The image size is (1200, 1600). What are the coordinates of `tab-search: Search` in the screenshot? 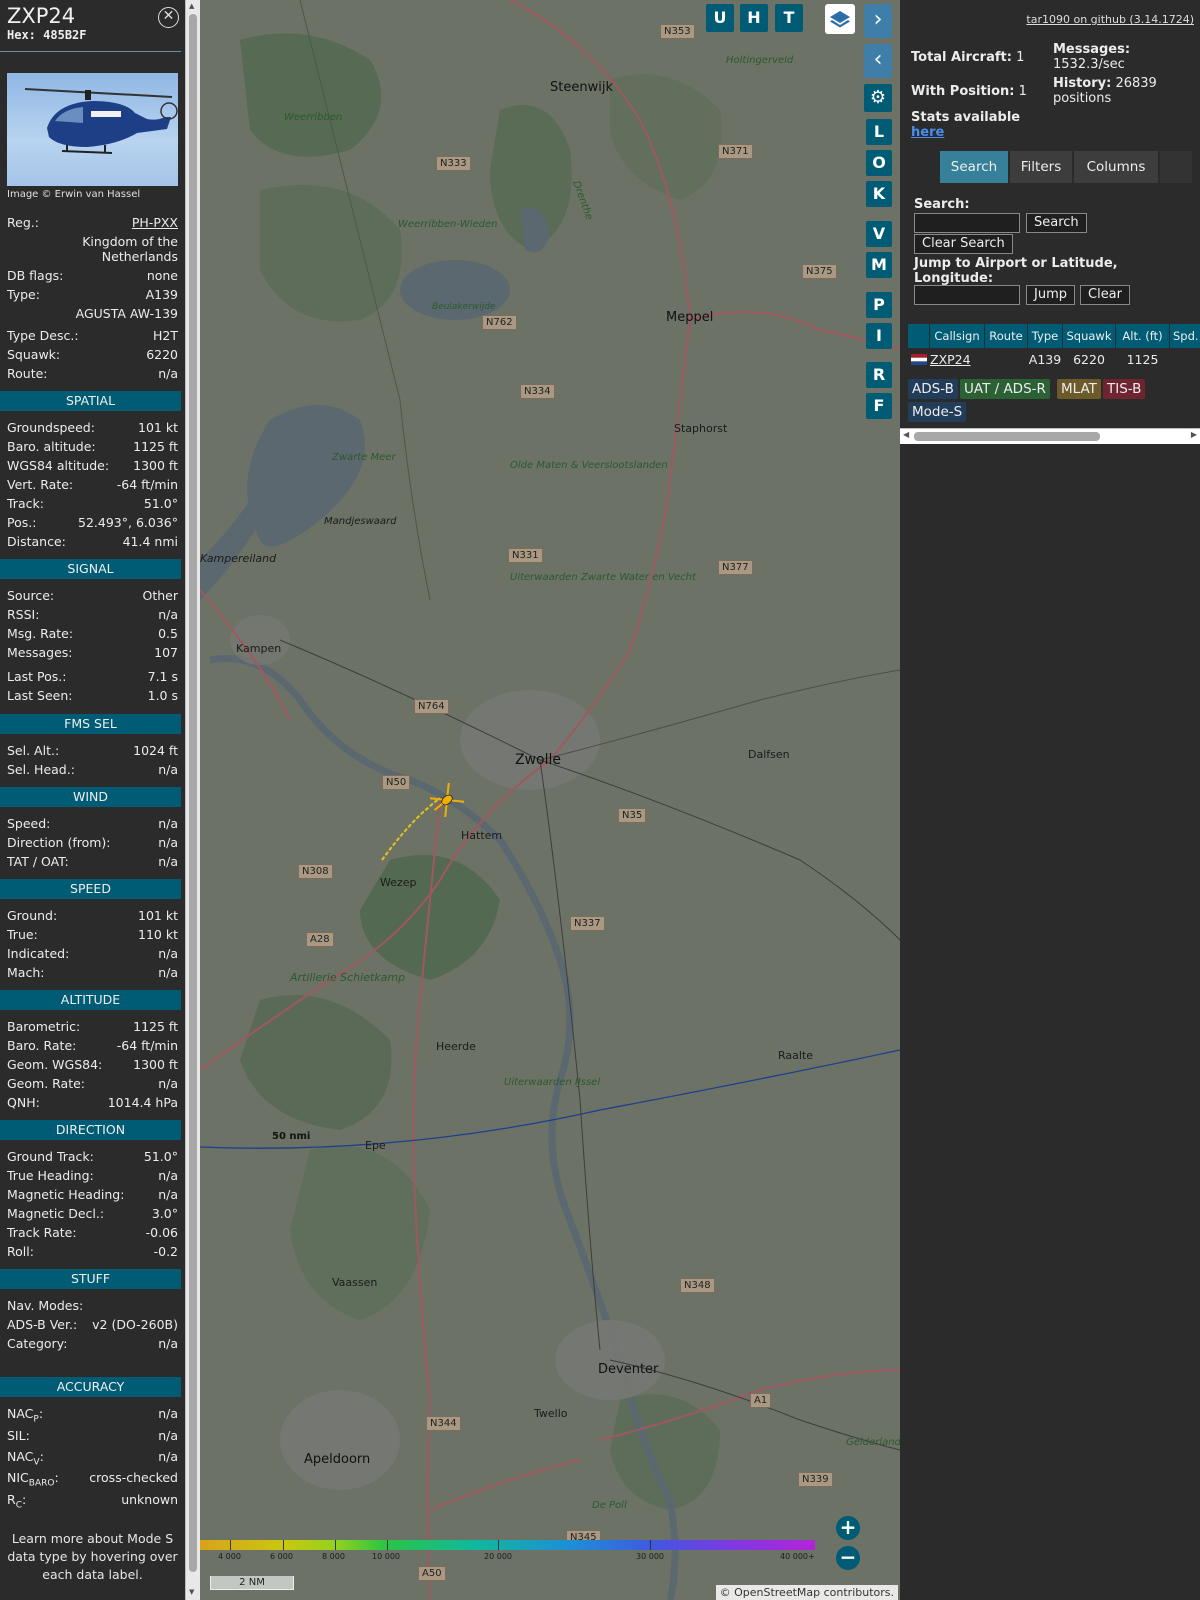 It's located at (974, 167).